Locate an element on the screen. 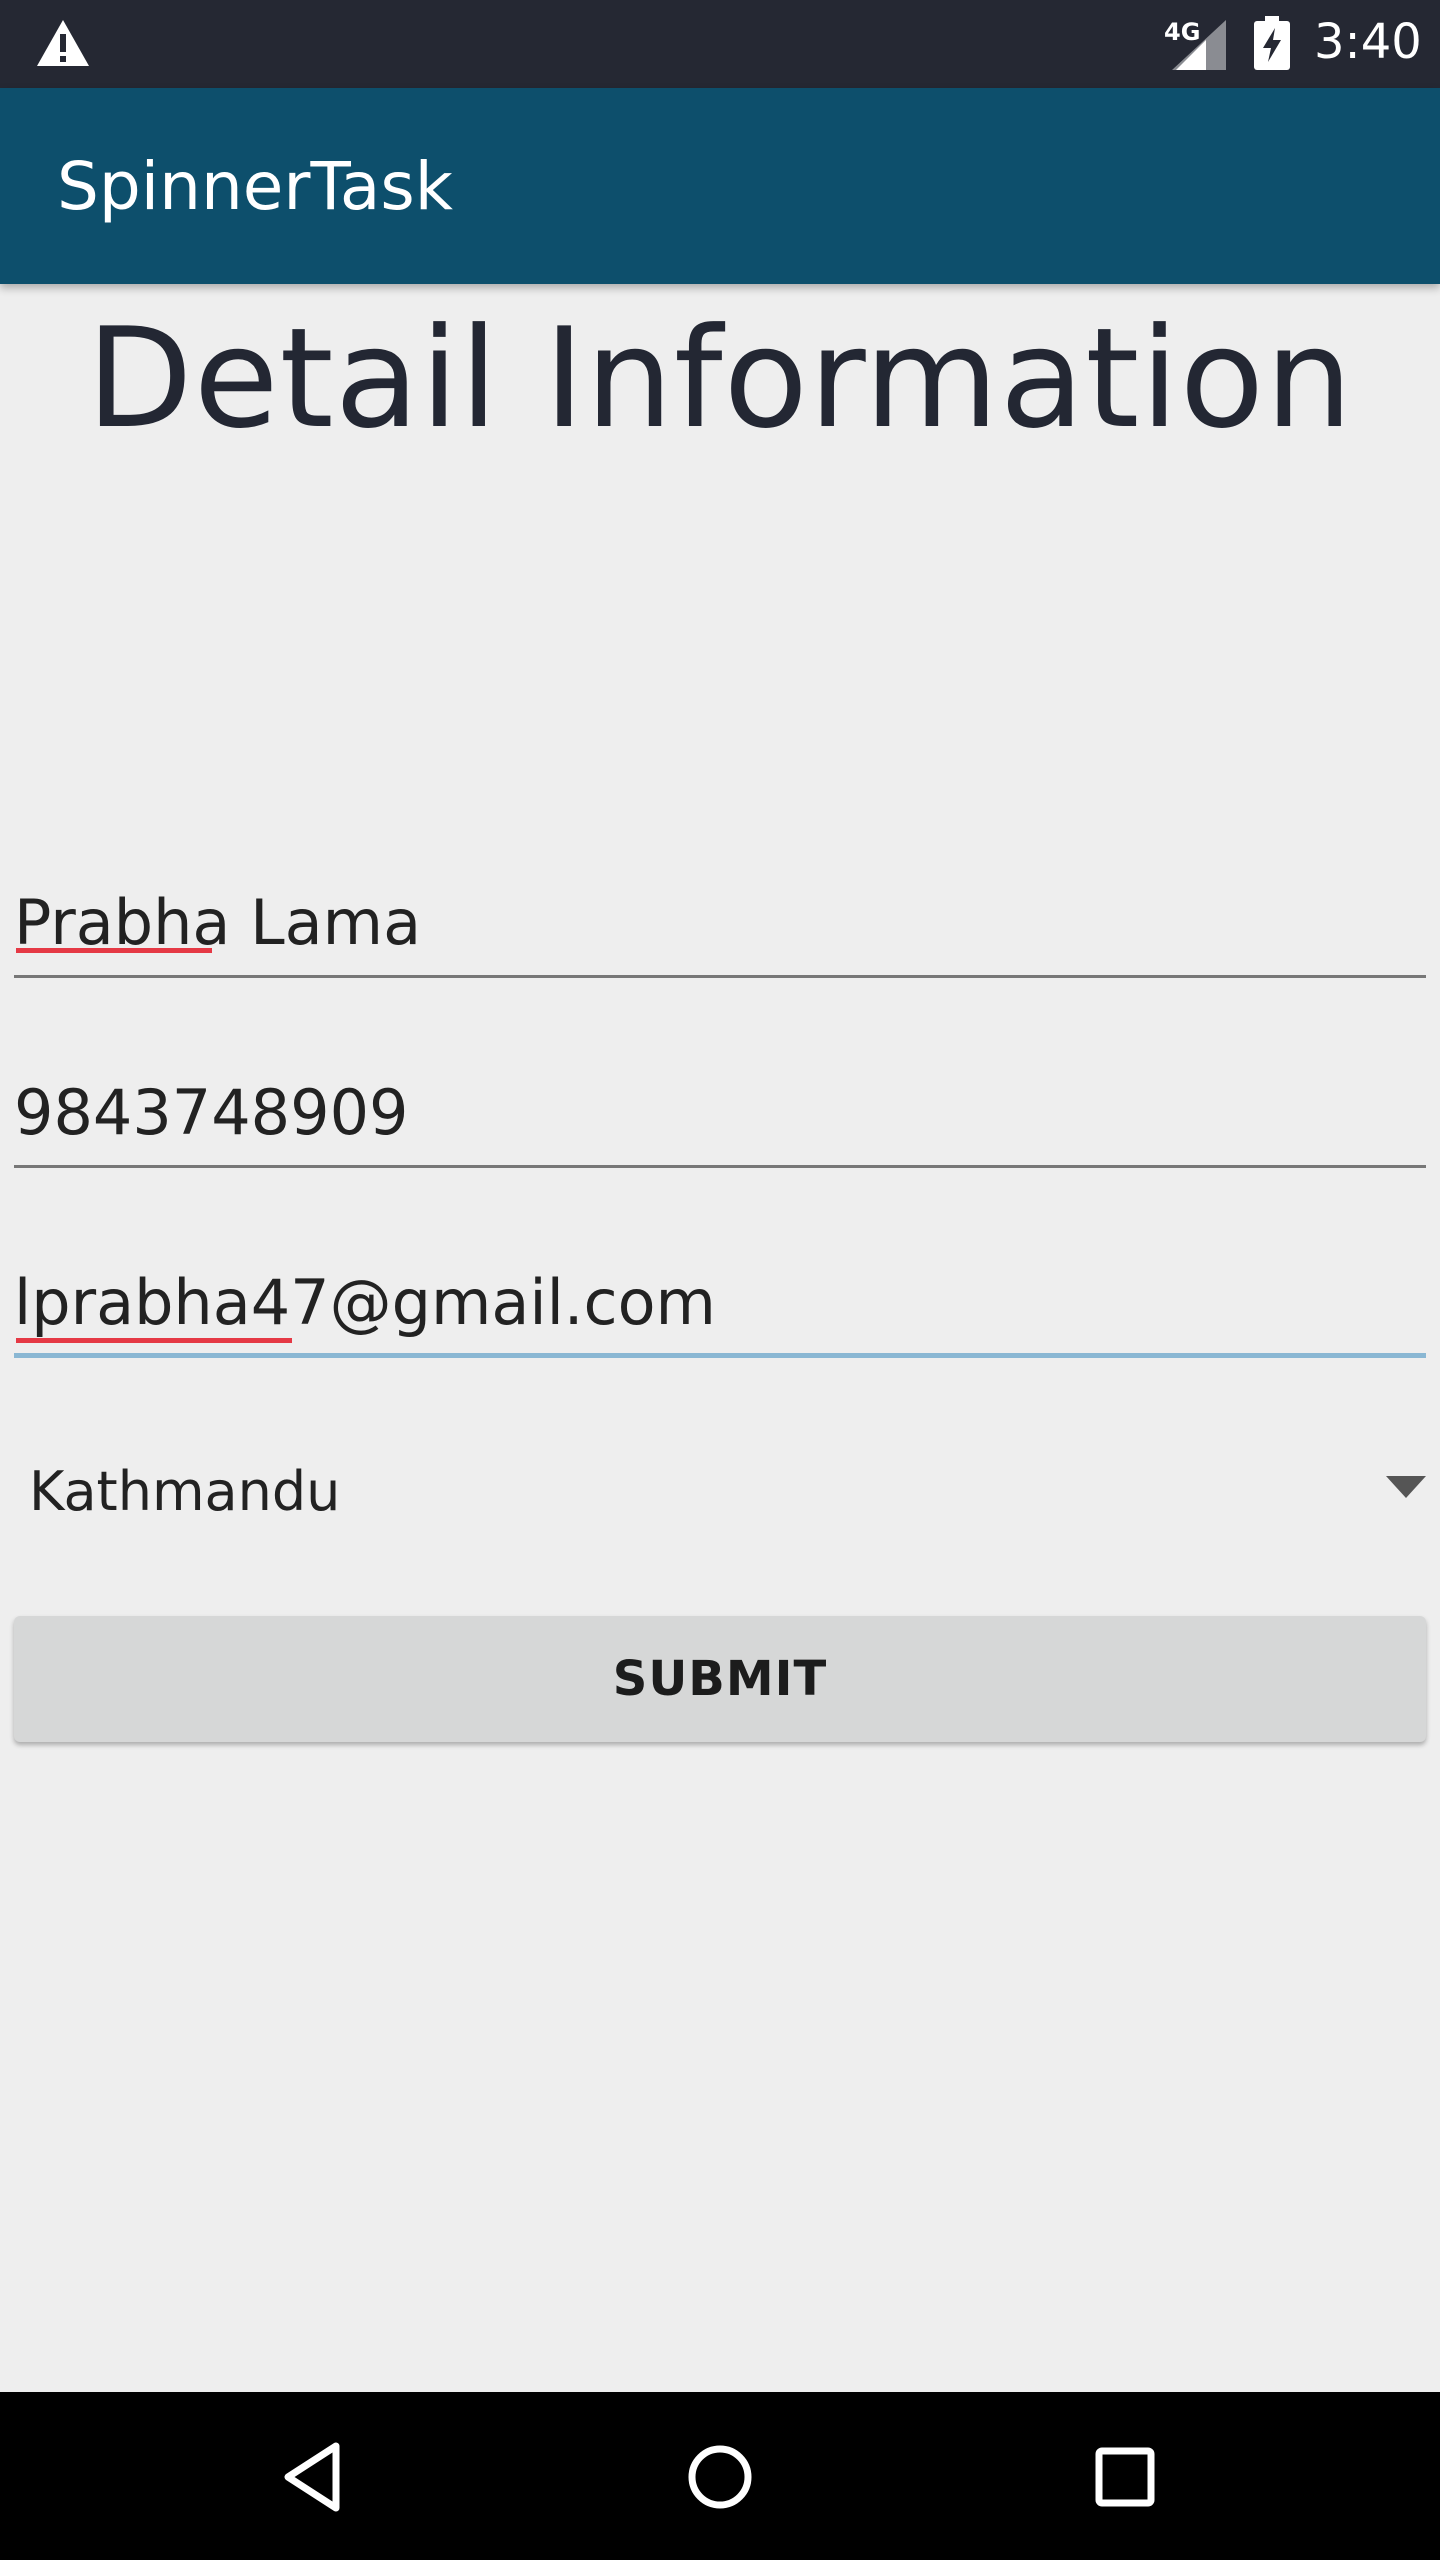 Image resolution: width=1440 pixels, height=2560 pixels. app-bar: SpinnerTask is located at coordinates (720, 186).